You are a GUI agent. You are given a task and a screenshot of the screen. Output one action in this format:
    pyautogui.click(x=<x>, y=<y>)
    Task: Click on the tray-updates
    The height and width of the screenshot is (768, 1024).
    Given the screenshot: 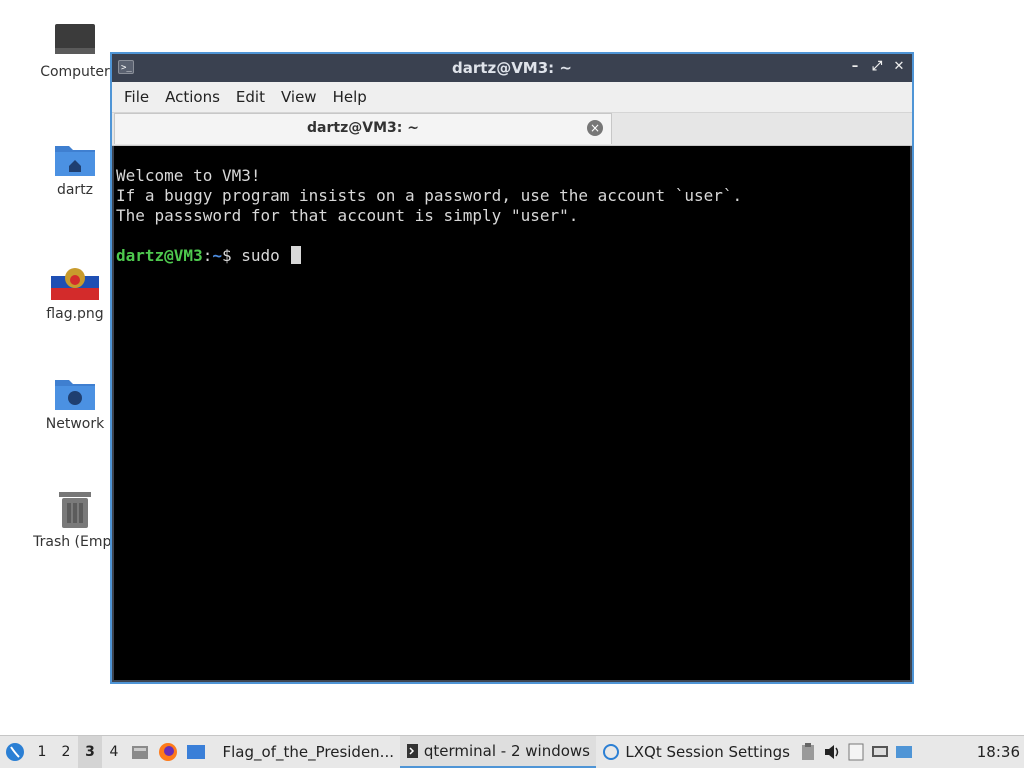 What is the action you would take?
    pyautogui.click(x=904, y=752)
    